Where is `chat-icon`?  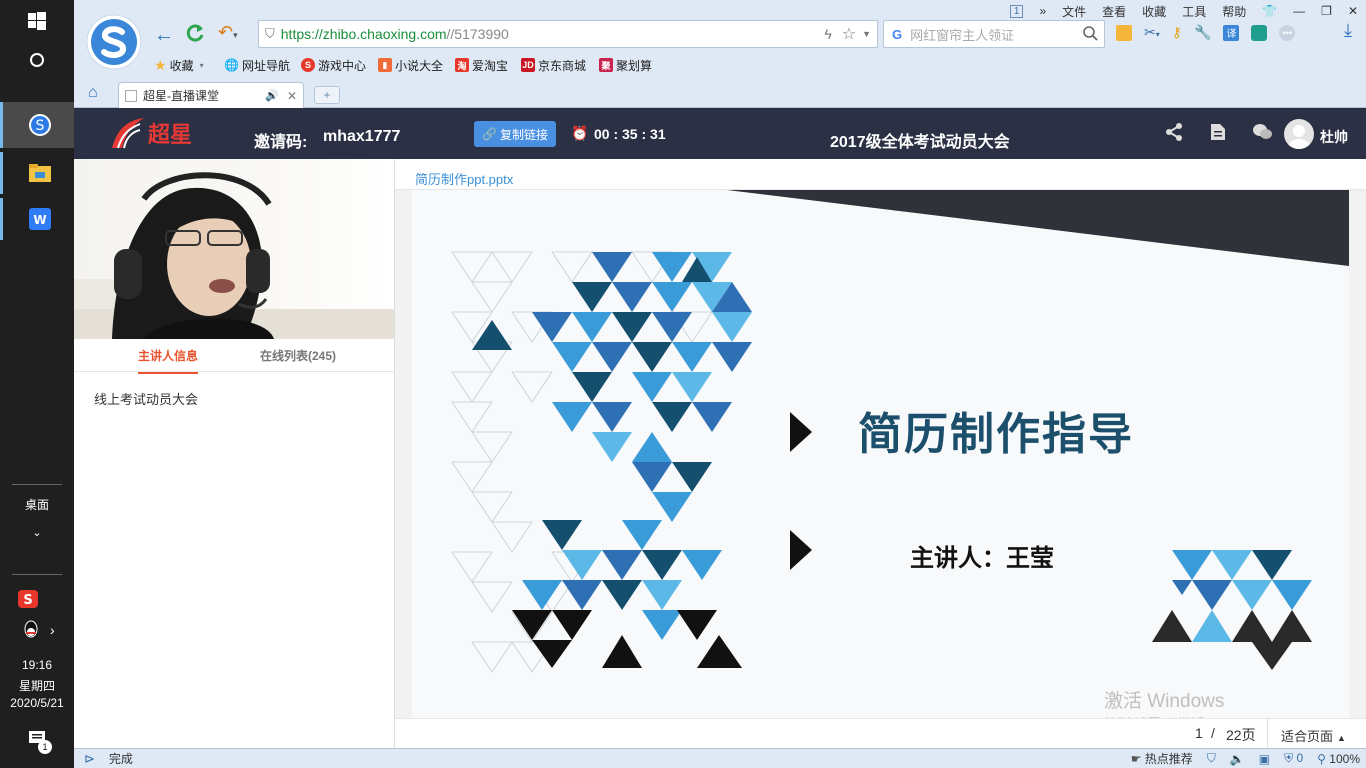
chat-icon is located at coordinates (1262, 133).